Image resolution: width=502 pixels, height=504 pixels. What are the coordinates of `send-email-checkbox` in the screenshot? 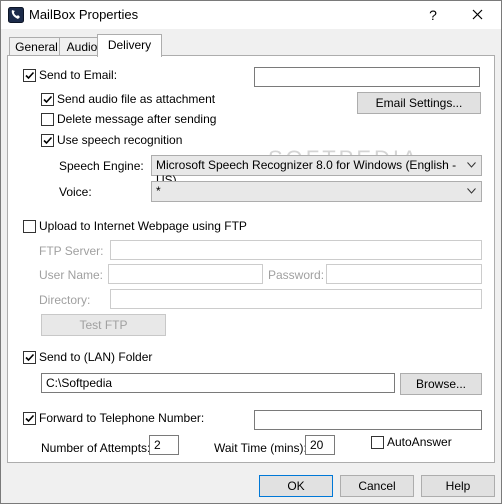 It's located at (29, 75).